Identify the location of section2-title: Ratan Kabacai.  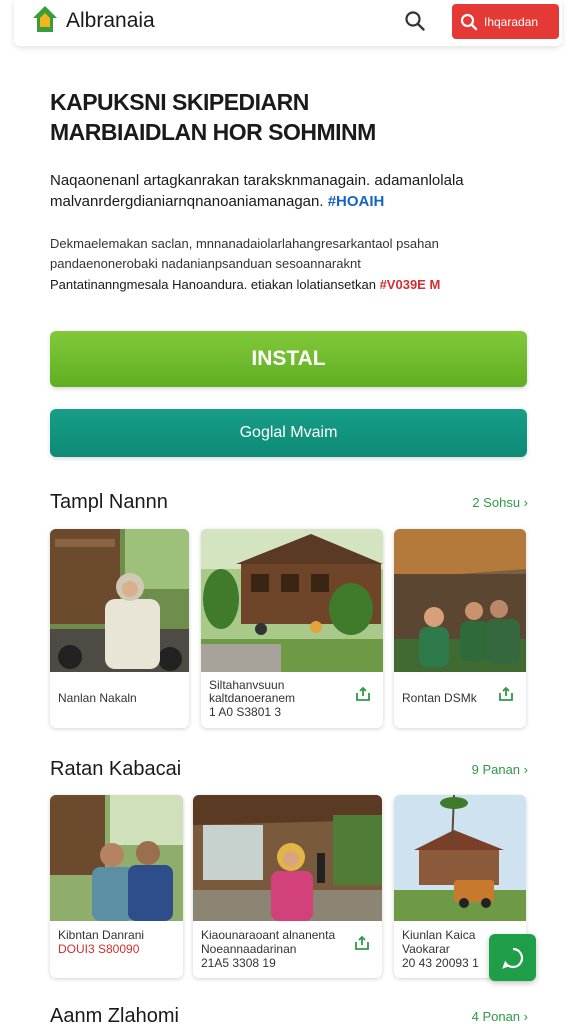
(116, 769).